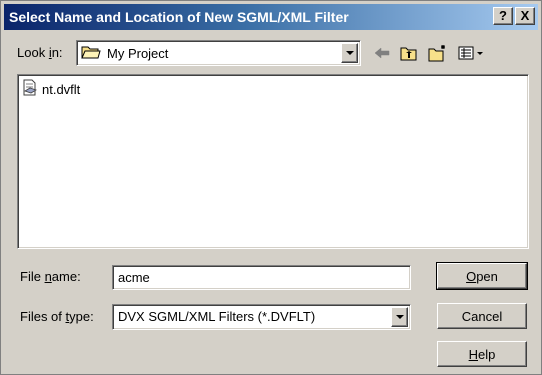  I want to click on look-in-label: Look in:, so click(40, 52).